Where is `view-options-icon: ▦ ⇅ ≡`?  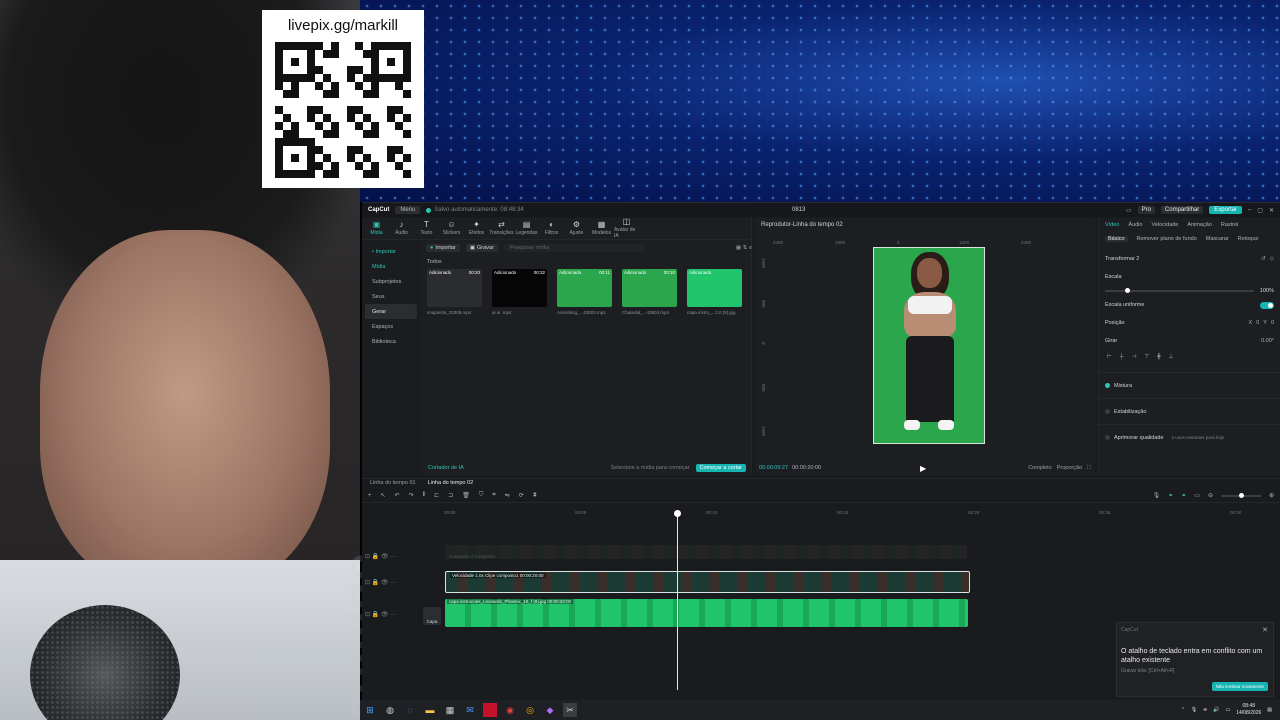 view-options-icon: ▦ ⇅ ≡ is located at coordinates (744, 248).